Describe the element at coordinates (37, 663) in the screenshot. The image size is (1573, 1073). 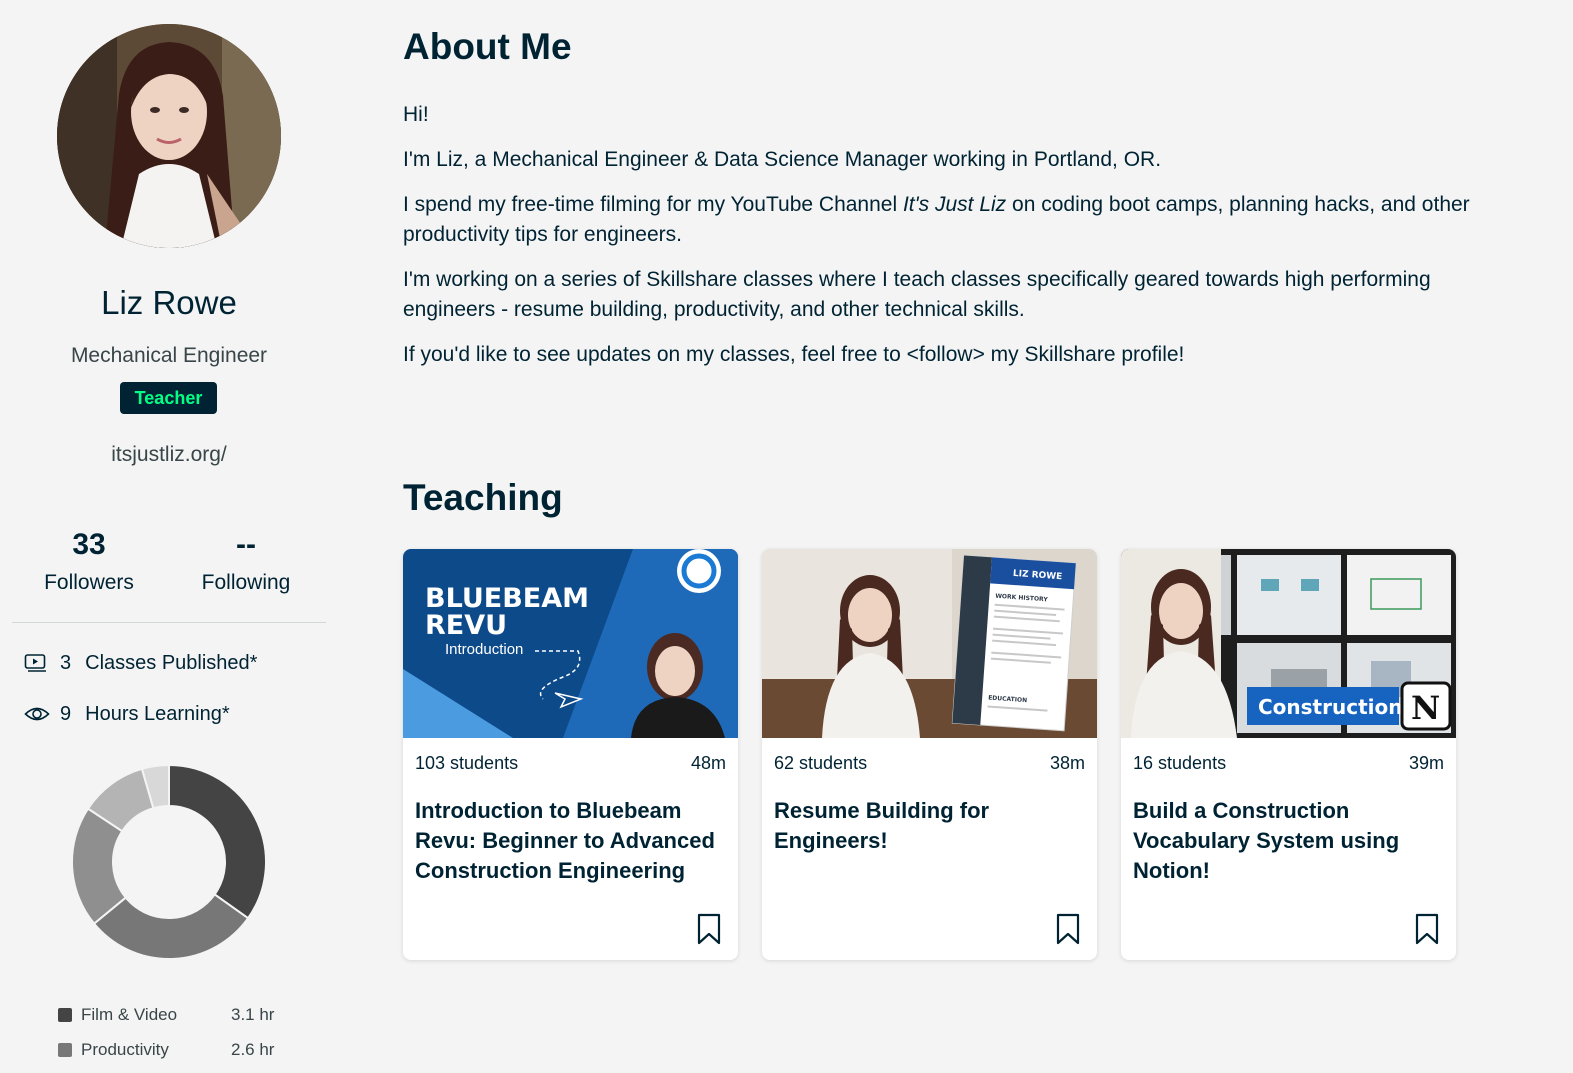
I see `video-icon` at that location.